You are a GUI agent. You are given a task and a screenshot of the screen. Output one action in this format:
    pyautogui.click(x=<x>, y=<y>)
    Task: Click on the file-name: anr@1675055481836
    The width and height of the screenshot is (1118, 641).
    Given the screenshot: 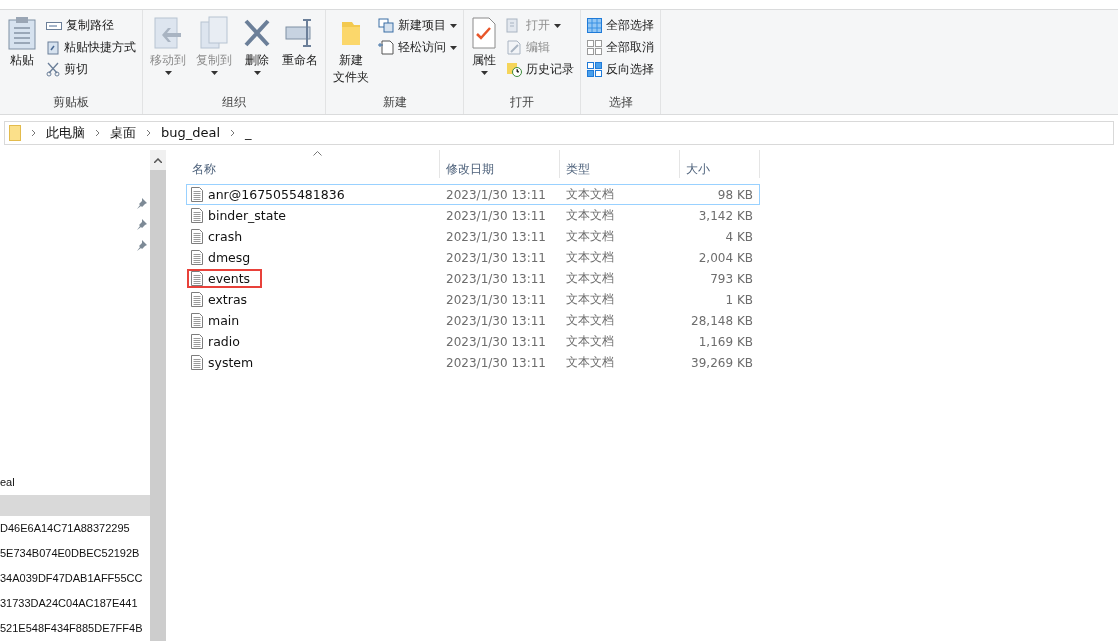 What is the action you would take?
    pyautogui.click(x=276, y=194)
    